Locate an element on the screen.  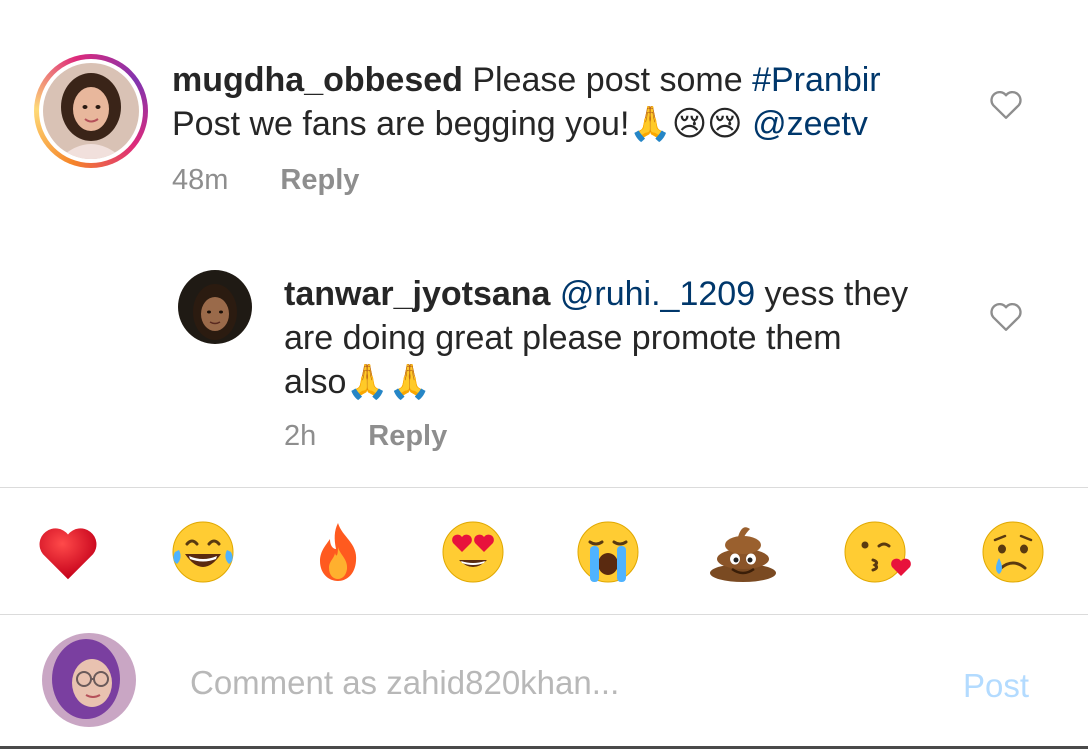
comment-meta: 2h Reply is located at coordinates (365, 436).